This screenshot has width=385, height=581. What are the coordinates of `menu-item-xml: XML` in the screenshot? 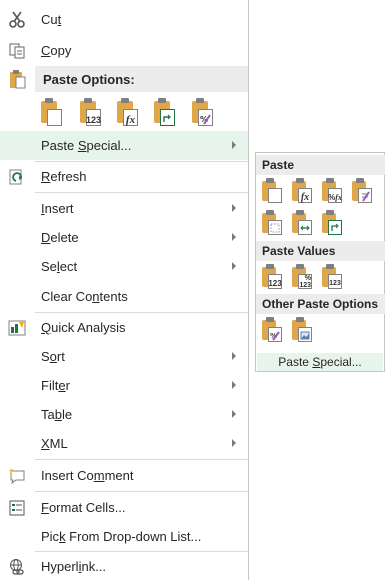 It's located at (124, 443).